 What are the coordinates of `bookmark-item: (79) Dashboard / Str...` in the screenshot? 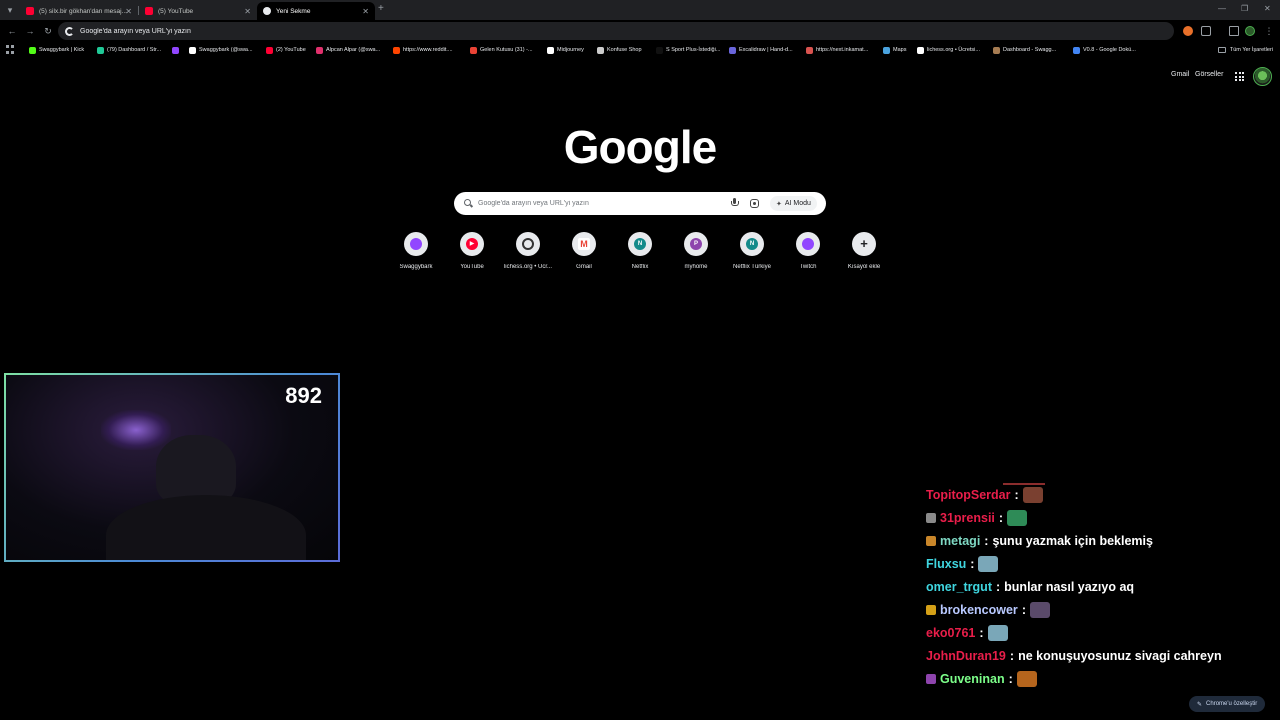 It's located at (129, 50).